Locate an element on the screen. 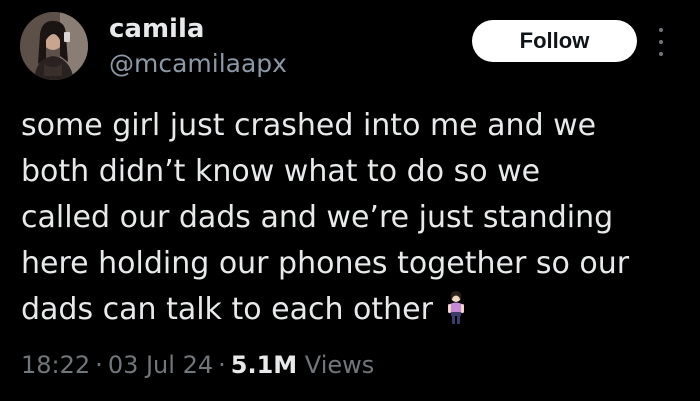 The width and height of the screenshot is (700, 401). avatar is located at coordinates (54, 46).